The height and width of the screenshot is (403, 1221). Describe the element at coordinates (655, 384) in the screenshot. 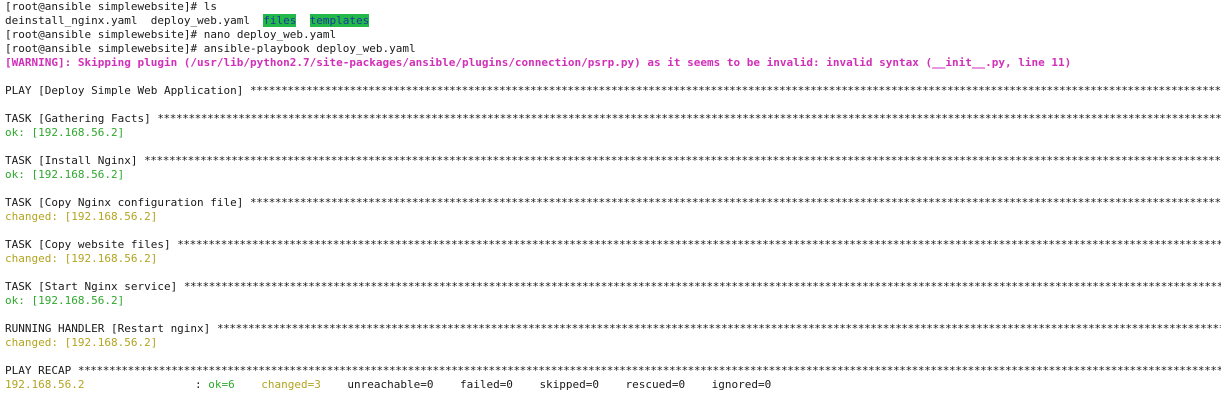

I see `recap-rescued: rescued=0` at that location.